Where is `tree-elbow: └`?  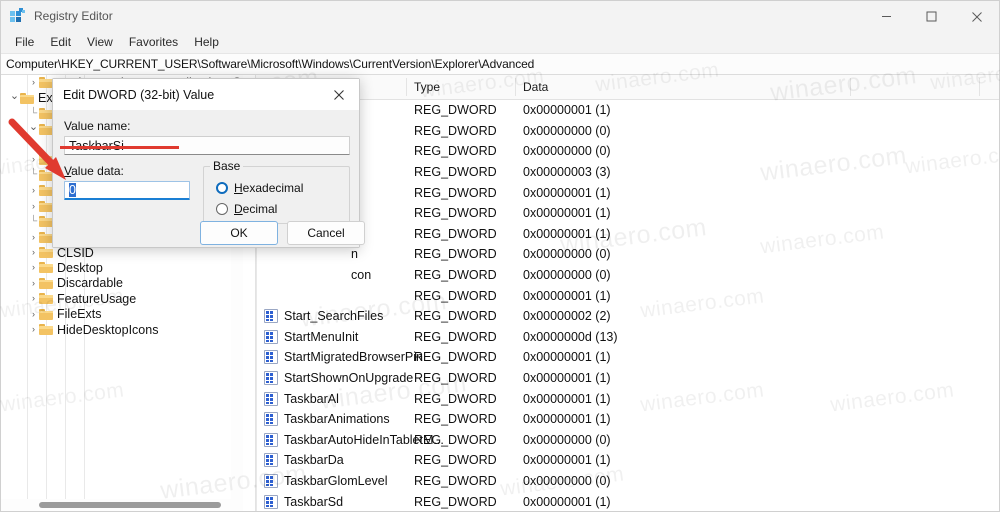 tree-elbow: └ is located at coordinates (33, 175).